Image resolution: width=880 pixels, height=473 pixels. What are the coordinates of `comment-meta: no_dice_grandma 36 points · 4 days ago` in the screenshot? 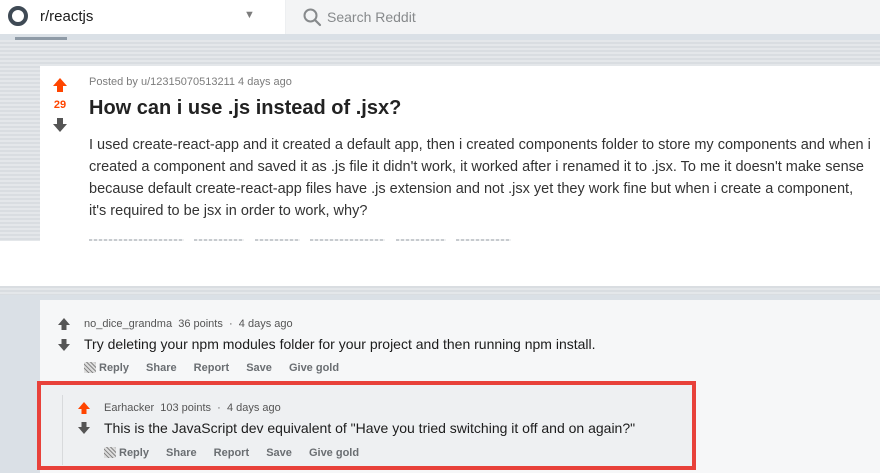 It's located at (188, 324).